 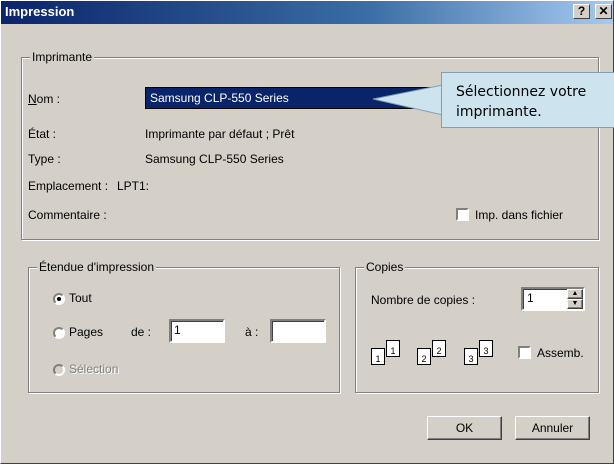 I want to click on printer-group-legend: Imprimante, so click(x=62, y=57).